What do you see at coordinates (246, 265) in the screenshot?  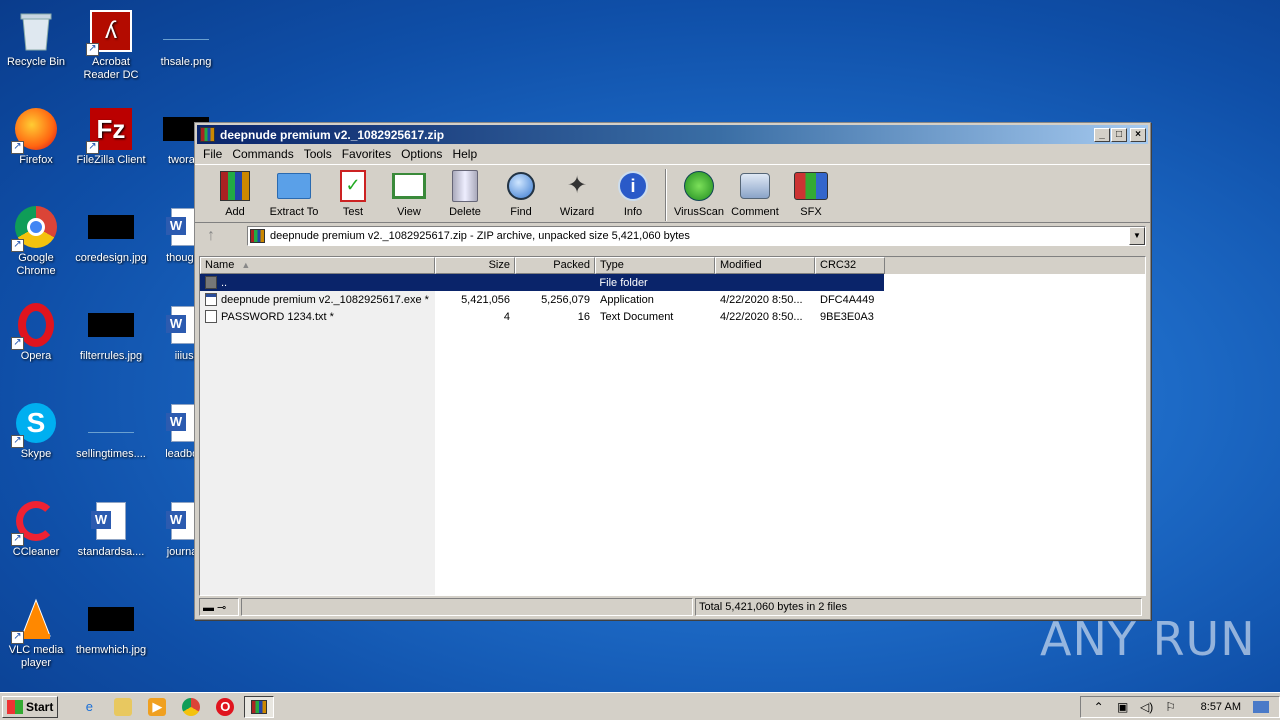 I see `sort-arrow-icon: ▲` at bounding box center [246, 265].